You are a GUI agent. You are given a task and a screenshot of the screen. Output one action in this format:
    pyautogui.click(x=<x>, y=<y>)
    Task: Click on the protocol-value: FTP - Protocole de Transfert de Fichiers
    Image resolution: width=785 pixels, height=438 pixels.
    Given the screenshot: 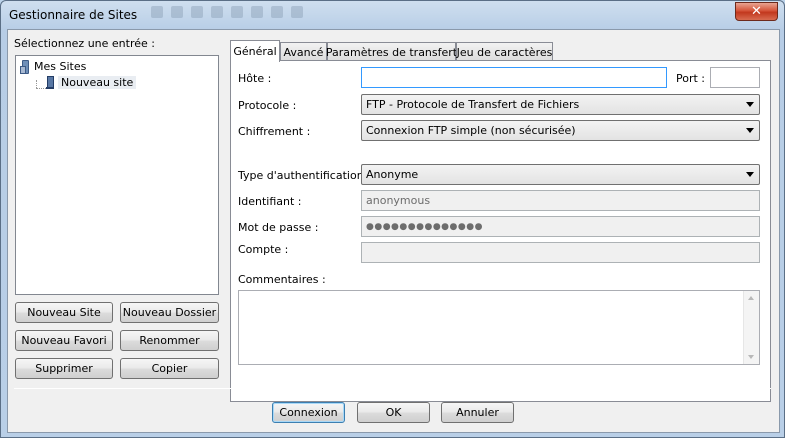 What is the action you would take?
    pyautogui.click(x=473, y=104)
    